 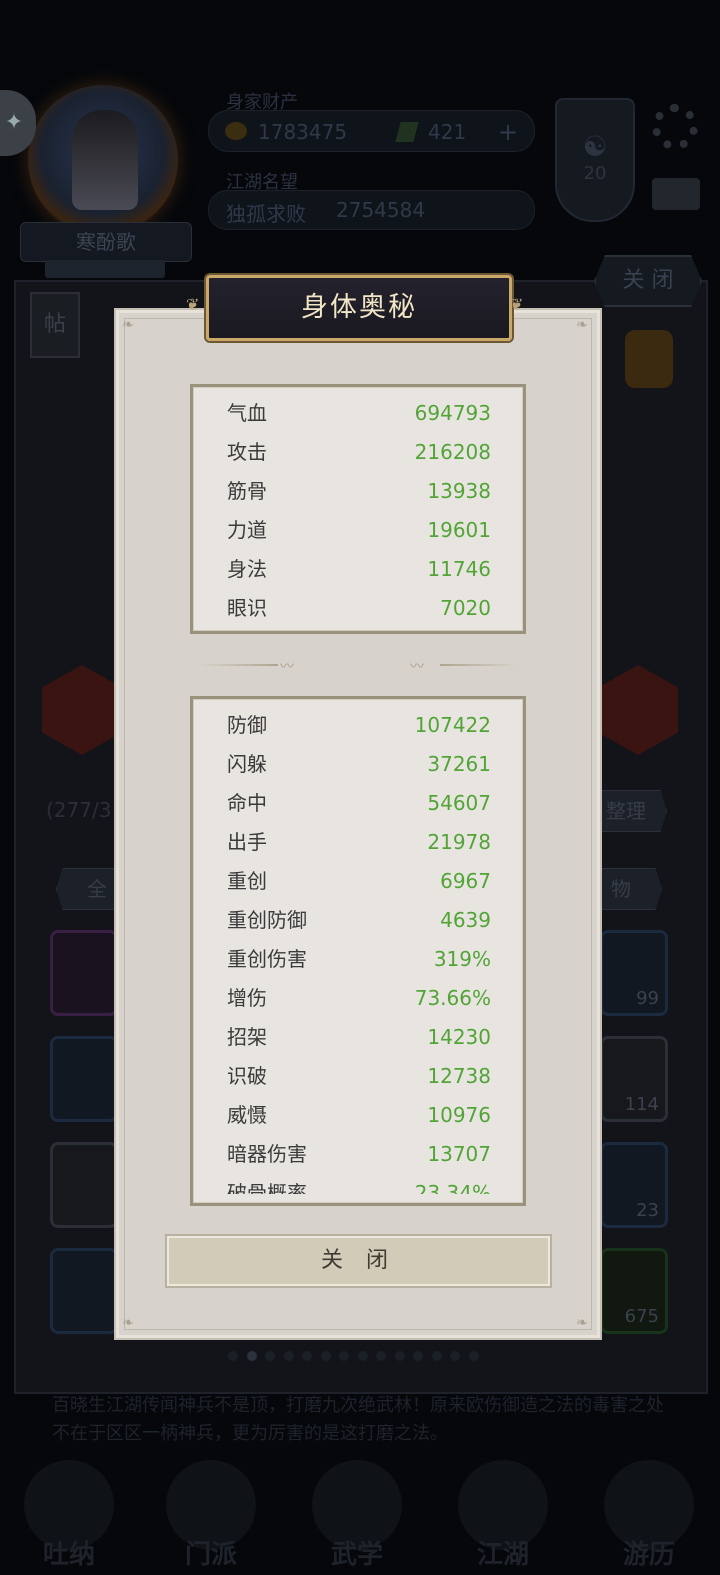 I want to click on stat-value: 13707, so click(x=459, y=1154).